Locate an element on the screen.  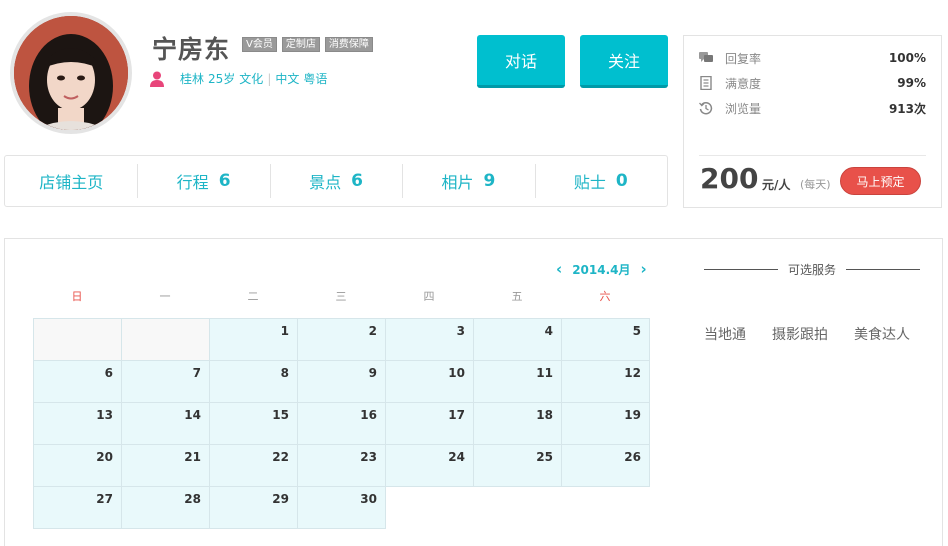
consumer-protection-badge: 消费保障 is located at coordinates (348, 44).